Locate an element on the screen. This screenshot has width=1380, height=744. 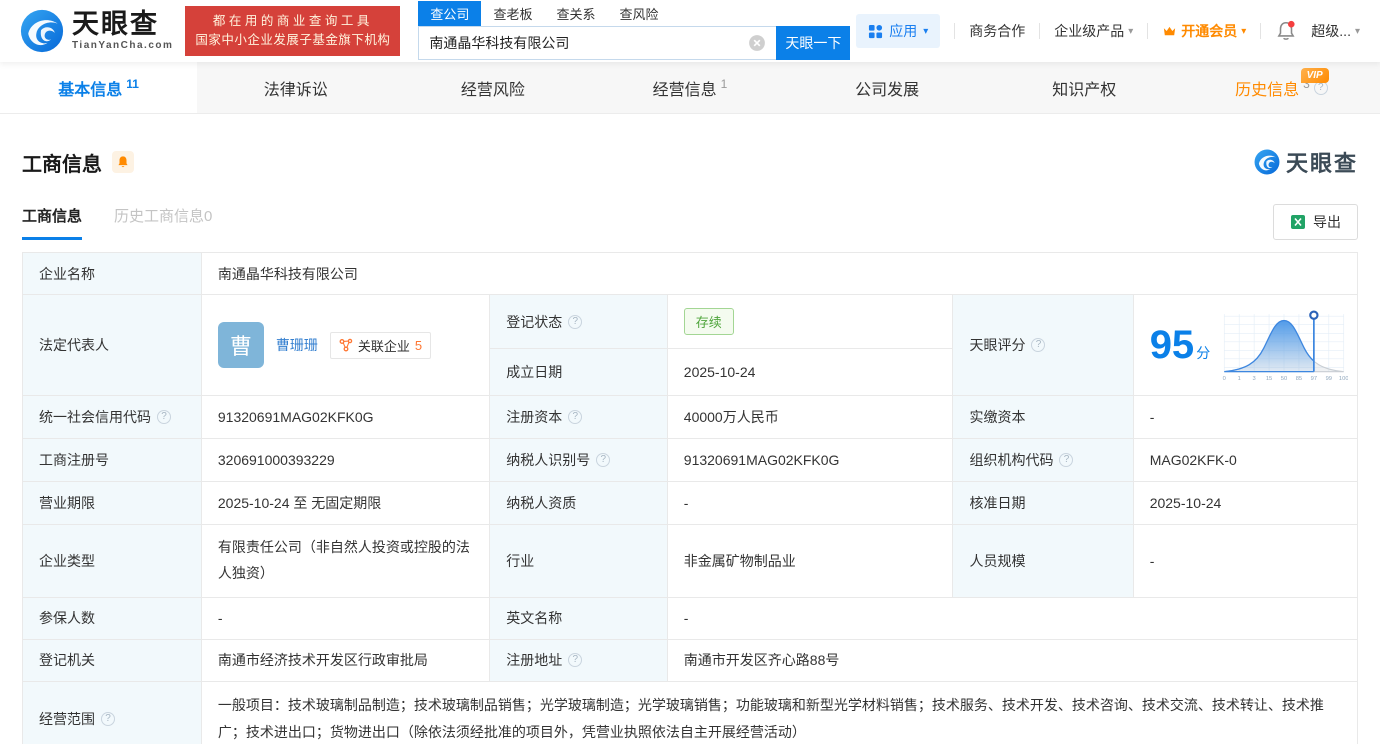
field-value-reg-authority: 南通市经济技术开发区行政审批局 is located at coordinates (345, 660).